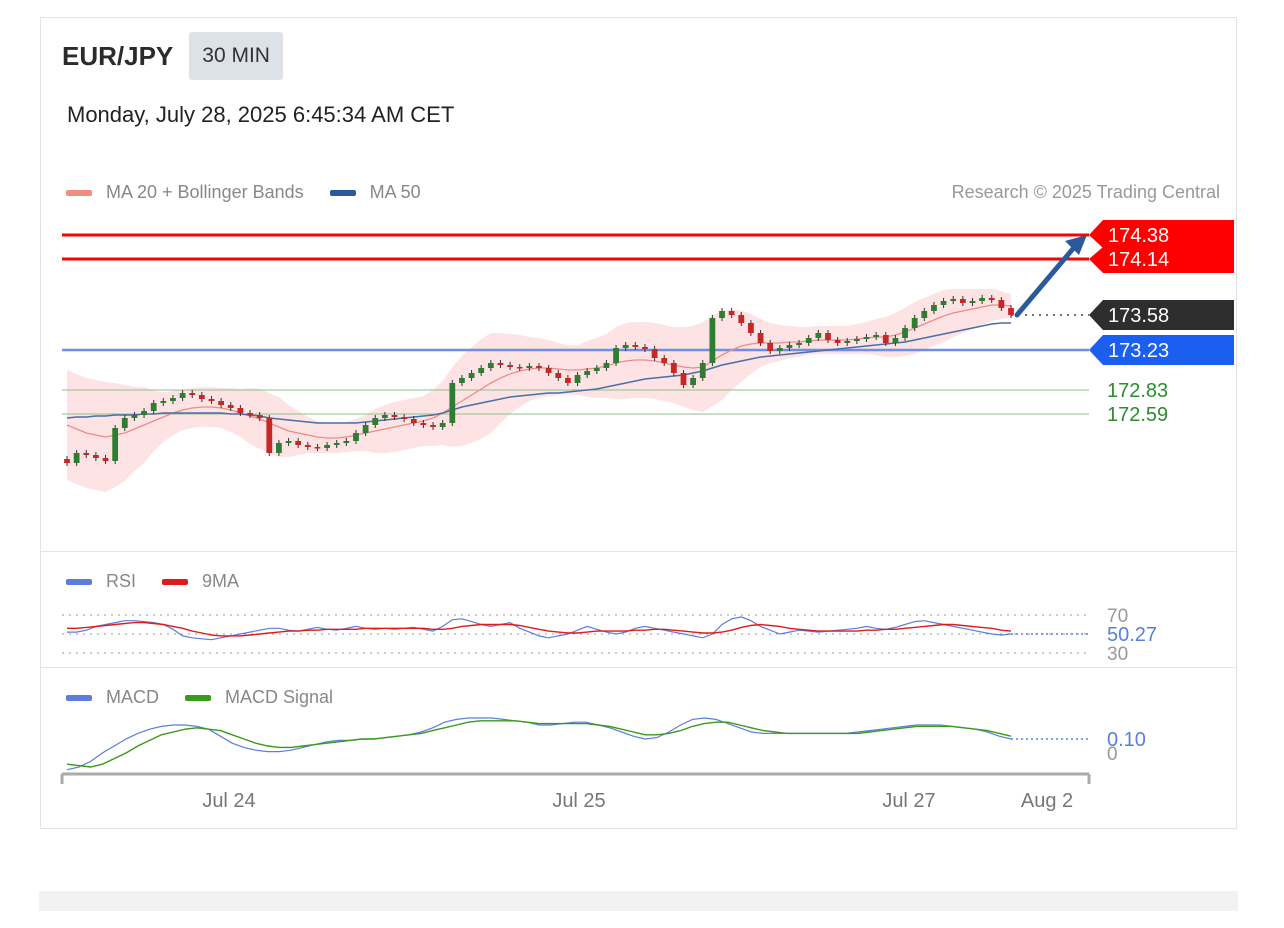 The width and height of the screenshot is (1284, 928). I want to click on price-label-172-83: 172.83, so click(1137, 391).